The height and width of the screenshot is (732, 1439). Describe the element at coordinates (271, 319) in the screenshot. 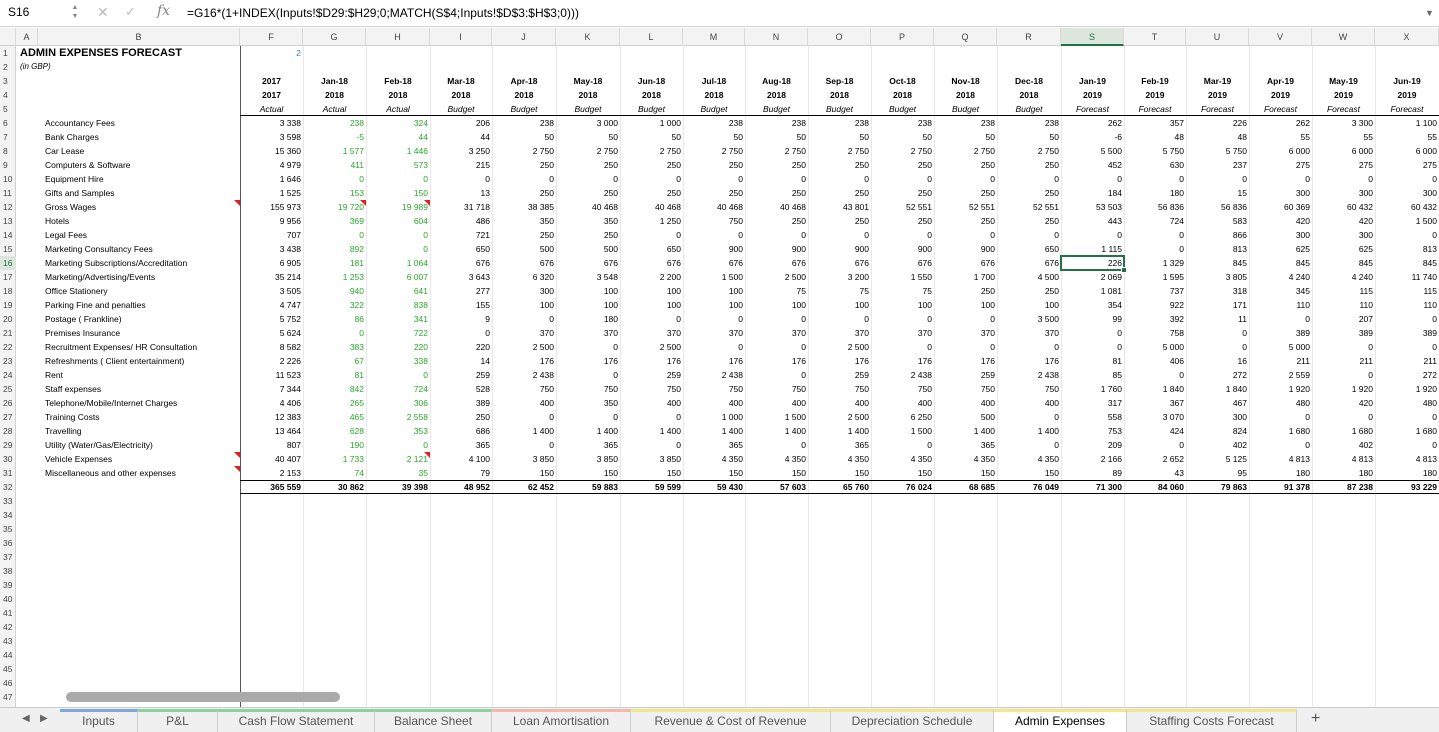

I see `table-cell: 5 752` at that location.